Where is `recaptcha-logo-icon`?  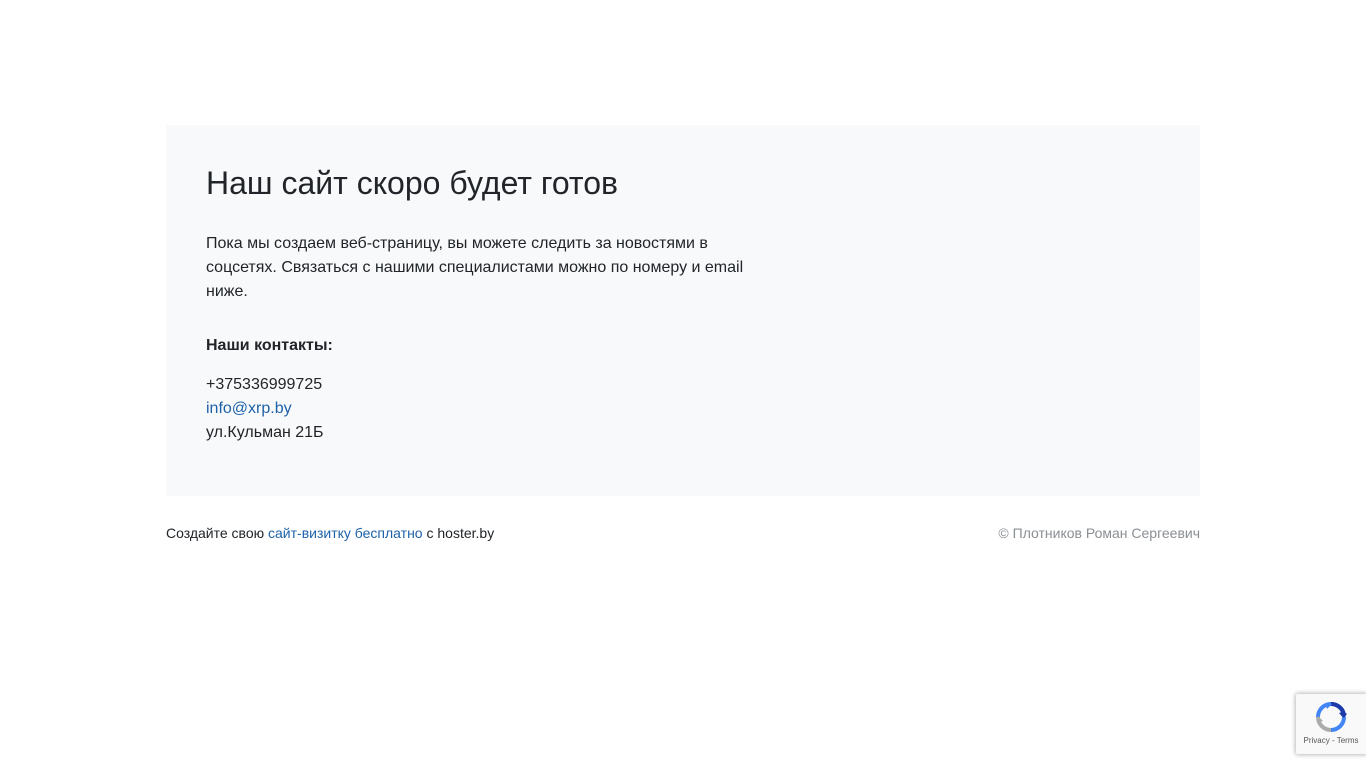
recaptcha-logo-icon is located at coordinates (1331, 716).